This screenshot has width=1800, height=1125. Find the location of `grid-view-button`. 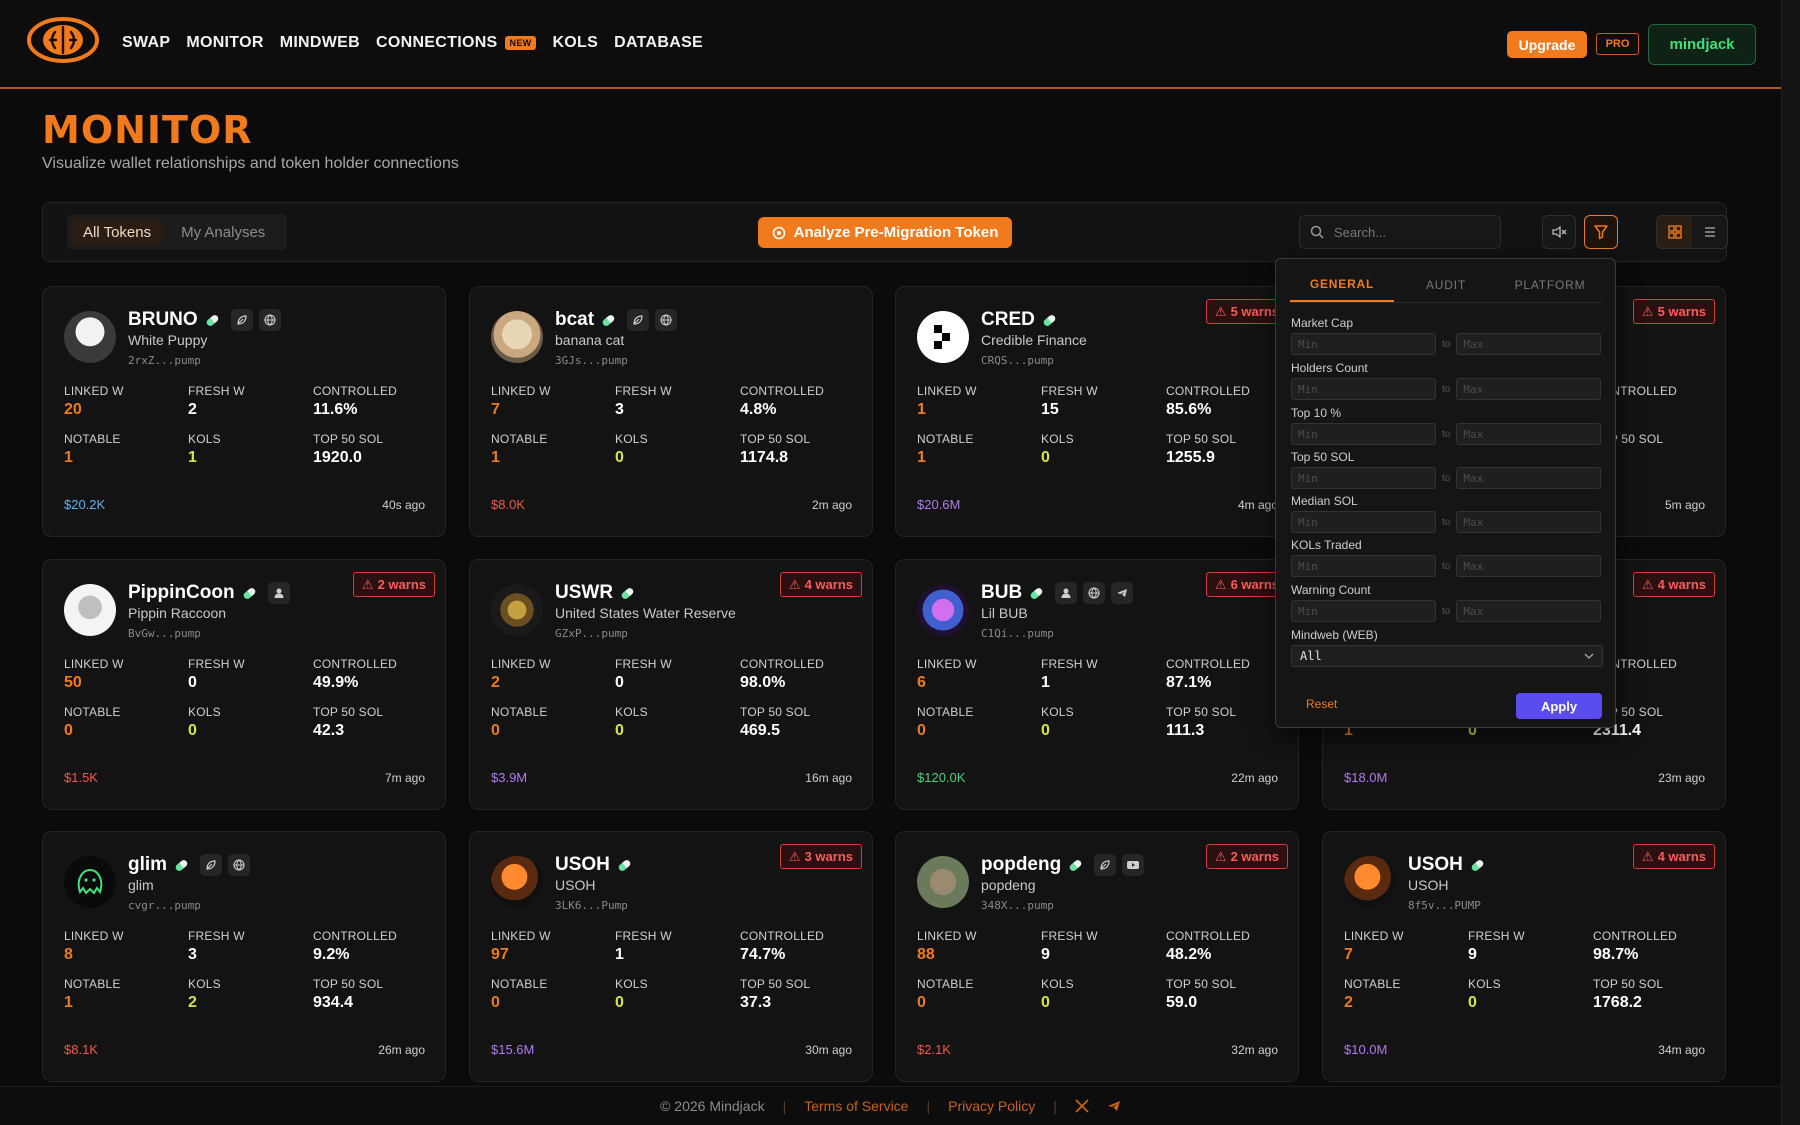

grid-view-button is located at coordinates (1674, 232).